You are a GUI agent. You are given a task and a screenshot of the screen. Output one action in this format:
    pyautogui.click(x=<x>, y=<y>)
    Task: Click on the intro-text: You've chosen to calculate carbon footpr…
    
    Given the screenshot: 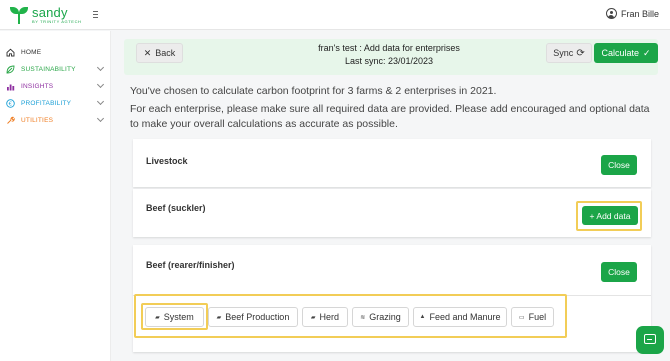 What is the action you would take?
    pyautogui.click(x=313, y=91)
    